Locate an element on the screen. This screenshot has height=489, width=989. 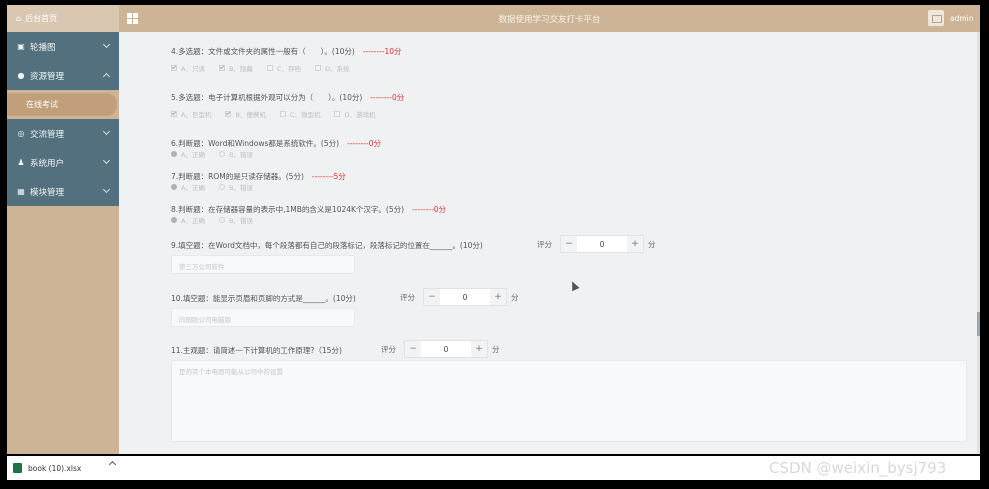
question-score: --------10分 is located at coordinates (382, 51).